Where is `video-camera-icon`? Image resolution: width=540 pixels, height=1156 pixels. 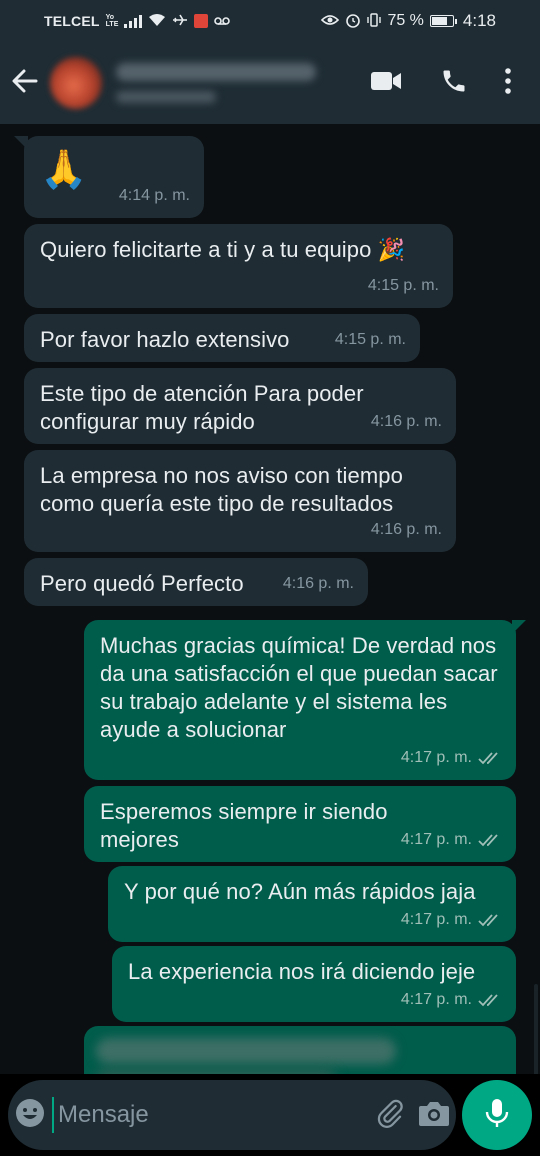
video-camera-icon is located at coordinates (386, 83).